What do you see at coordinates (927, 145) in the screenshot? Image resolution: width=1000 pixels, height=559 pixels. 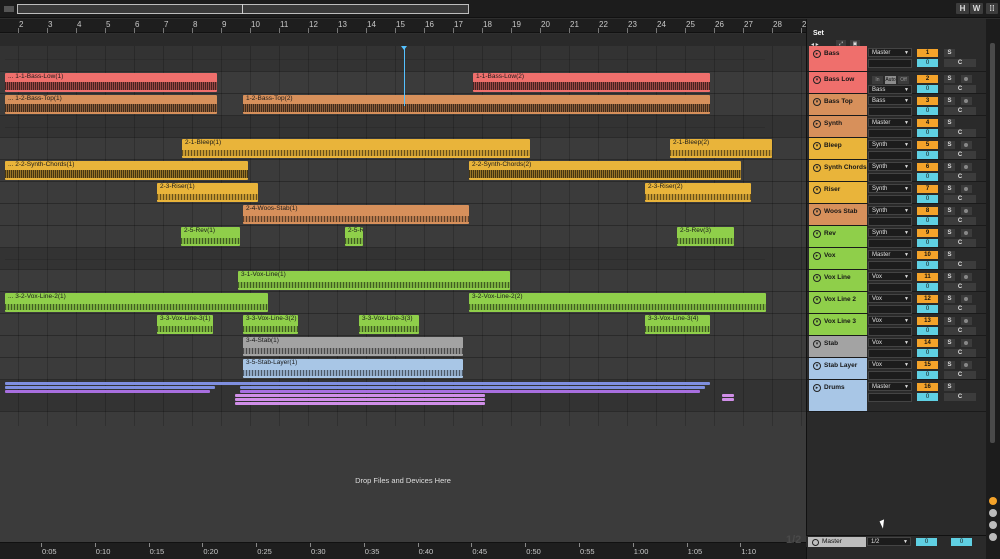 I see `track-activator-number: 5` at bounding box center [927, 145].